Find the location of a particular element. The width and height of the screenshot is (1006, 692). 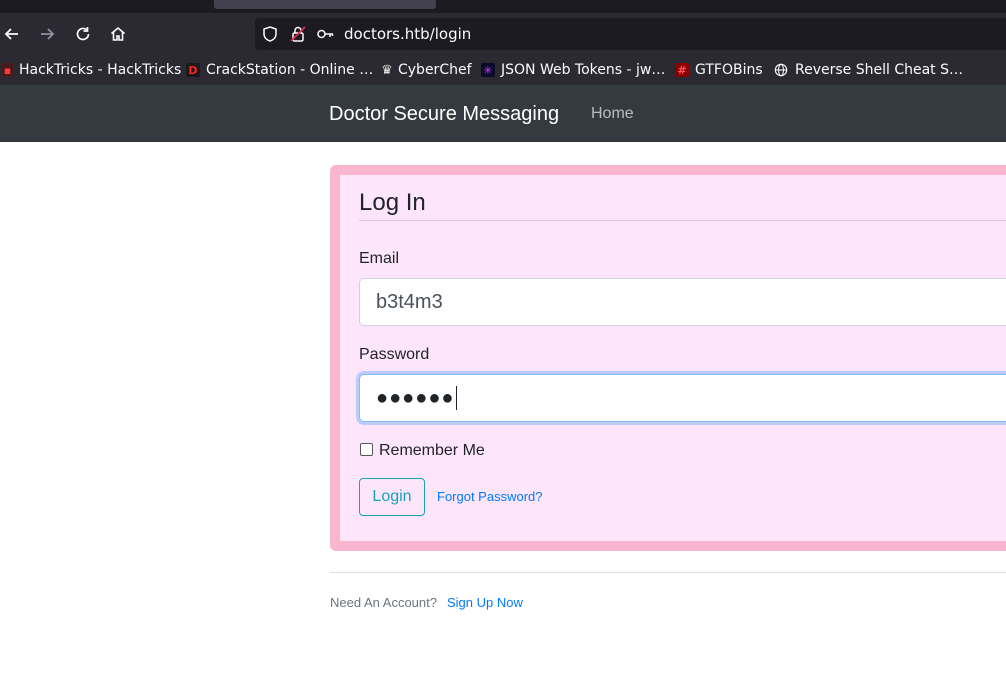

crackstation-icon: D is located at coordinates (193, 70).